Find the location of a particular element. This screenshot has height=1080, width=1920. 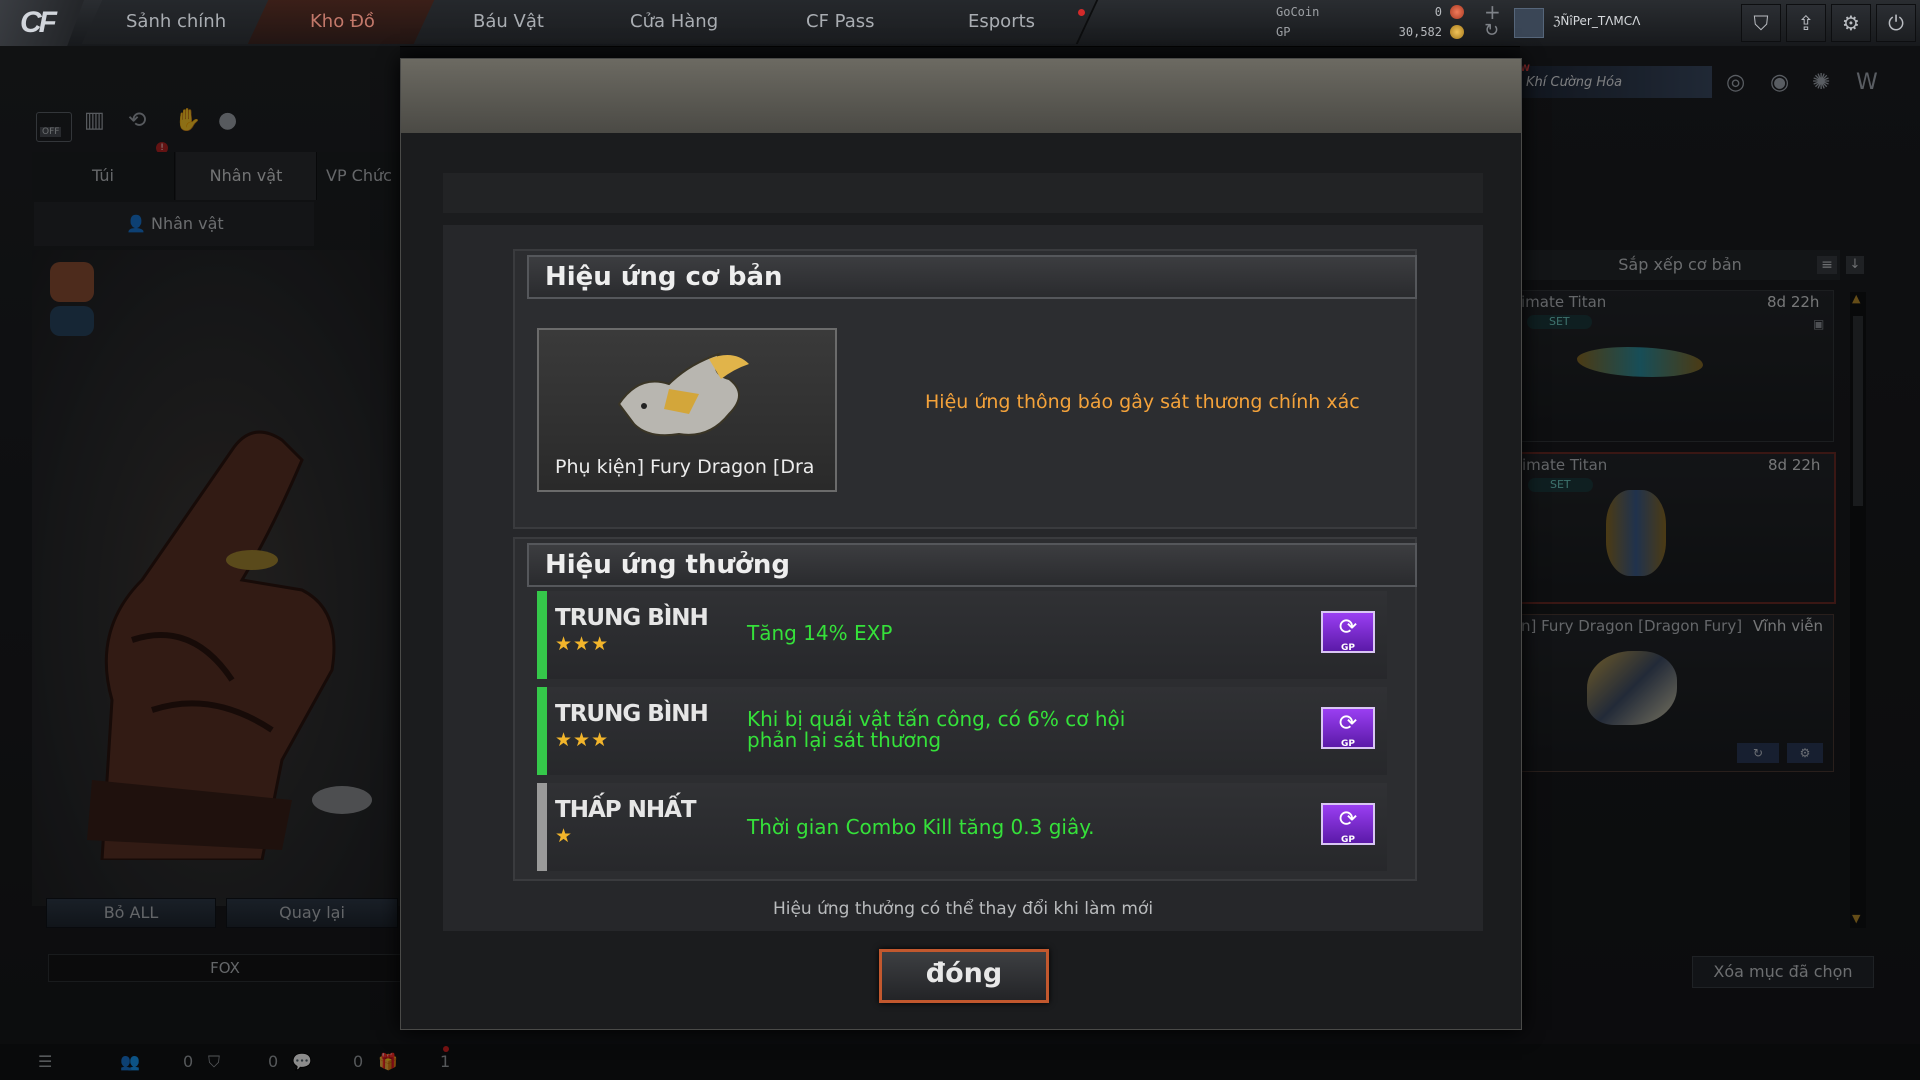

gp-label: GP is located at coordinates (1283, 32).